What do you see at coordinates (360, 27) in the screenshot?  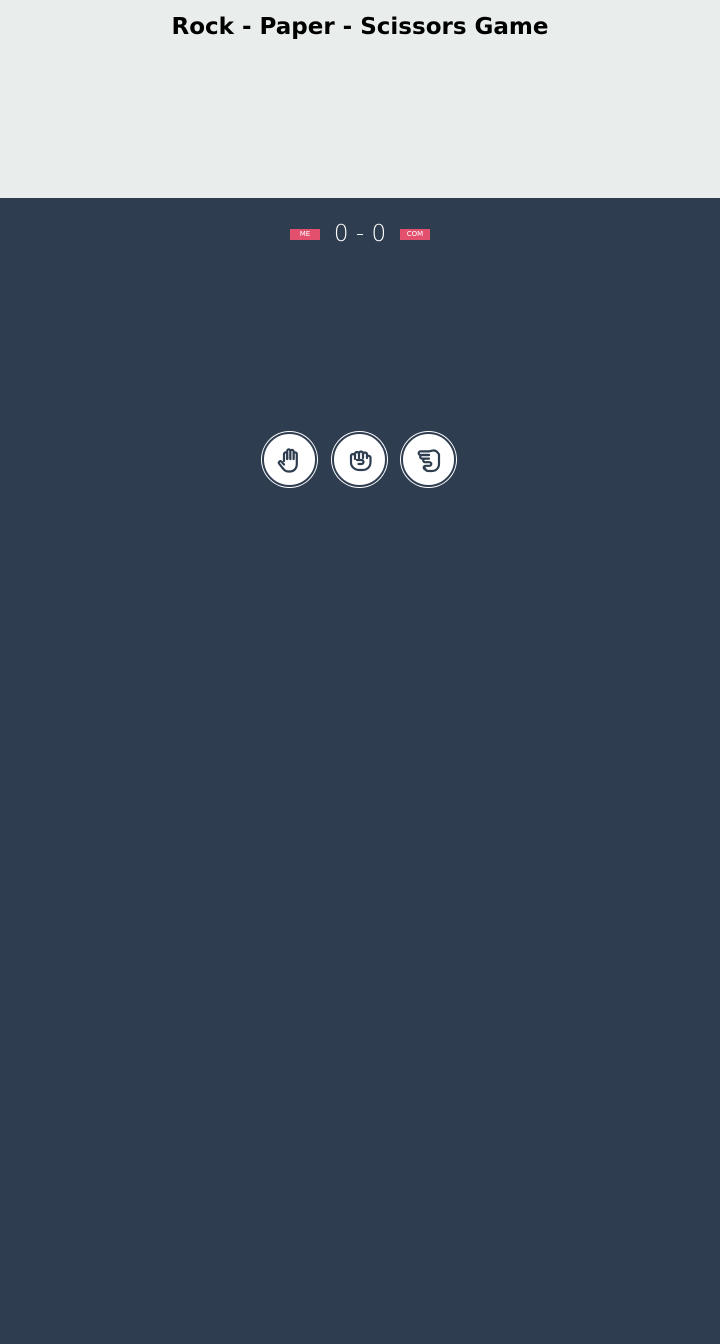 I see `page-title: Rock - Paper - Scissors Game` at bounding box center [360, 27].